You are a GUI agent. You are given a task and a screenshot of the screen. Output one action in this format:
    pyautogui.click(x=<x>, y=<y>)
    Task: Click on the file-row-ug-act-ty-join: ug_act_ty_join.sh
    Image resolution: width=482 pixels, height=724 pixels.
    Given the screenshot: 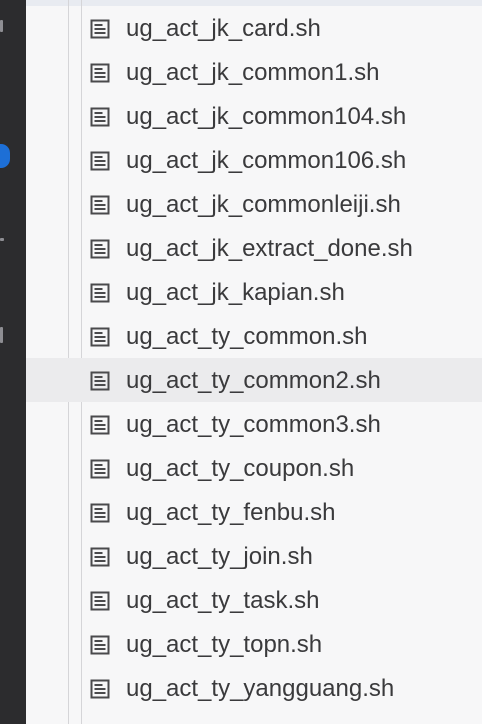 What is the action you would take?
    pyautogui.click(x=254, y=556)
    